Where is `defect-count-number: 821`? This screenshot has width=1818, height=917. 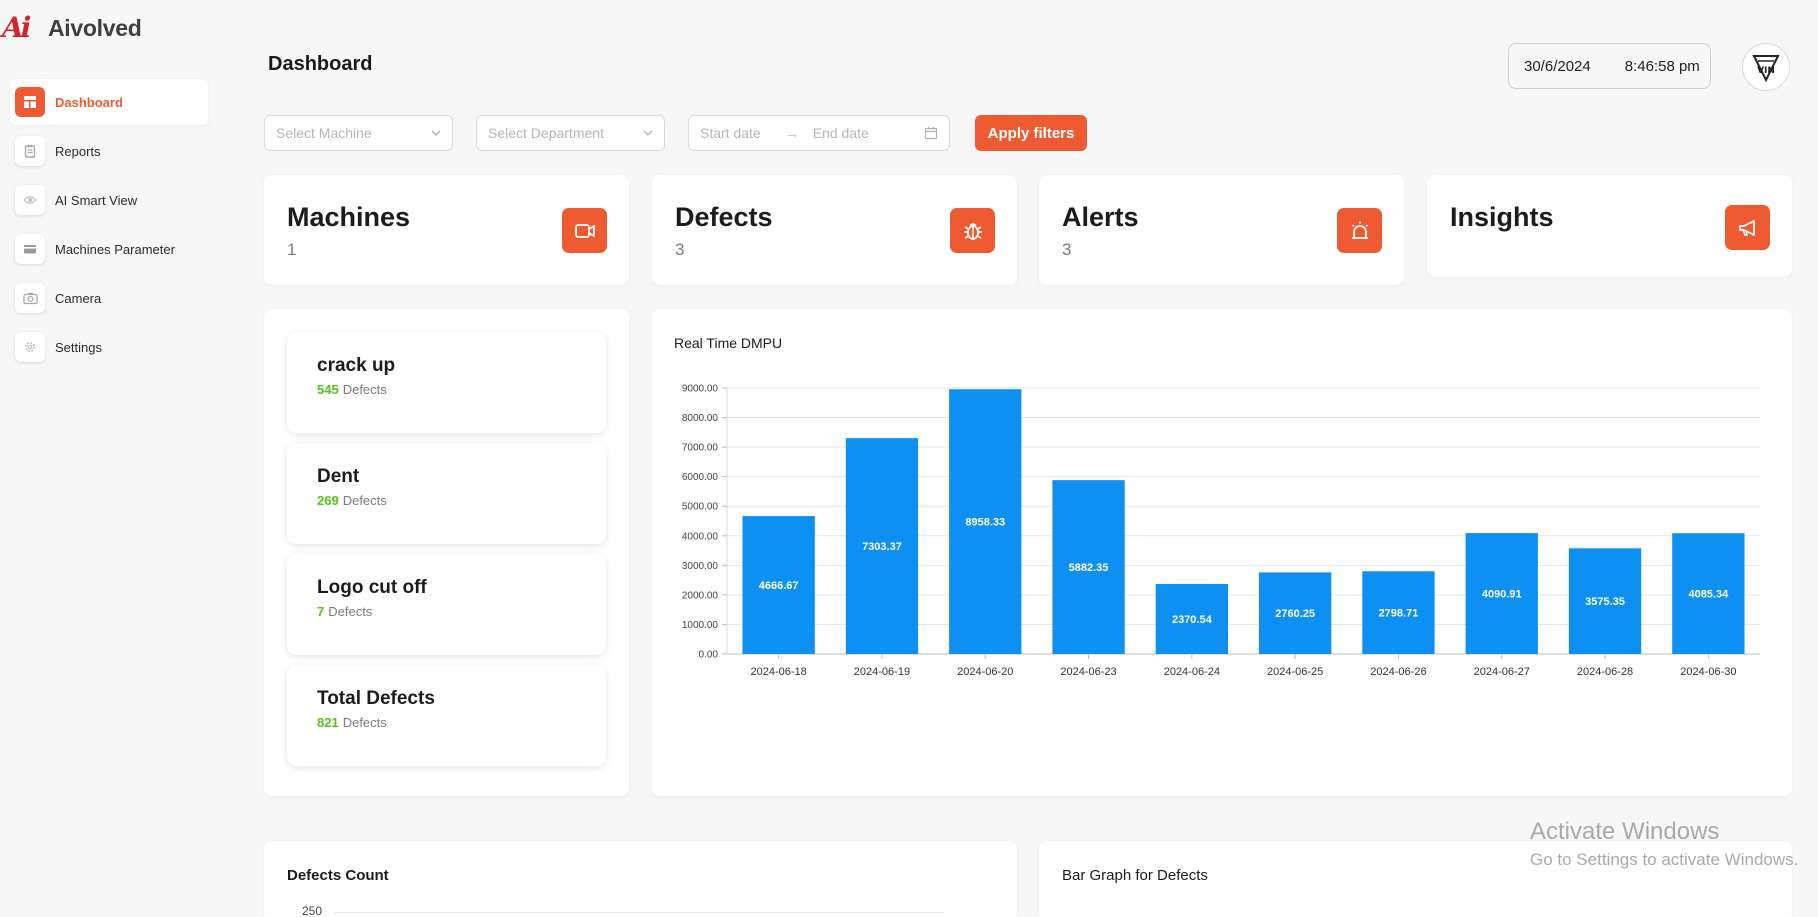
defect-count-number: 821 is located at coordinates (328, 722).